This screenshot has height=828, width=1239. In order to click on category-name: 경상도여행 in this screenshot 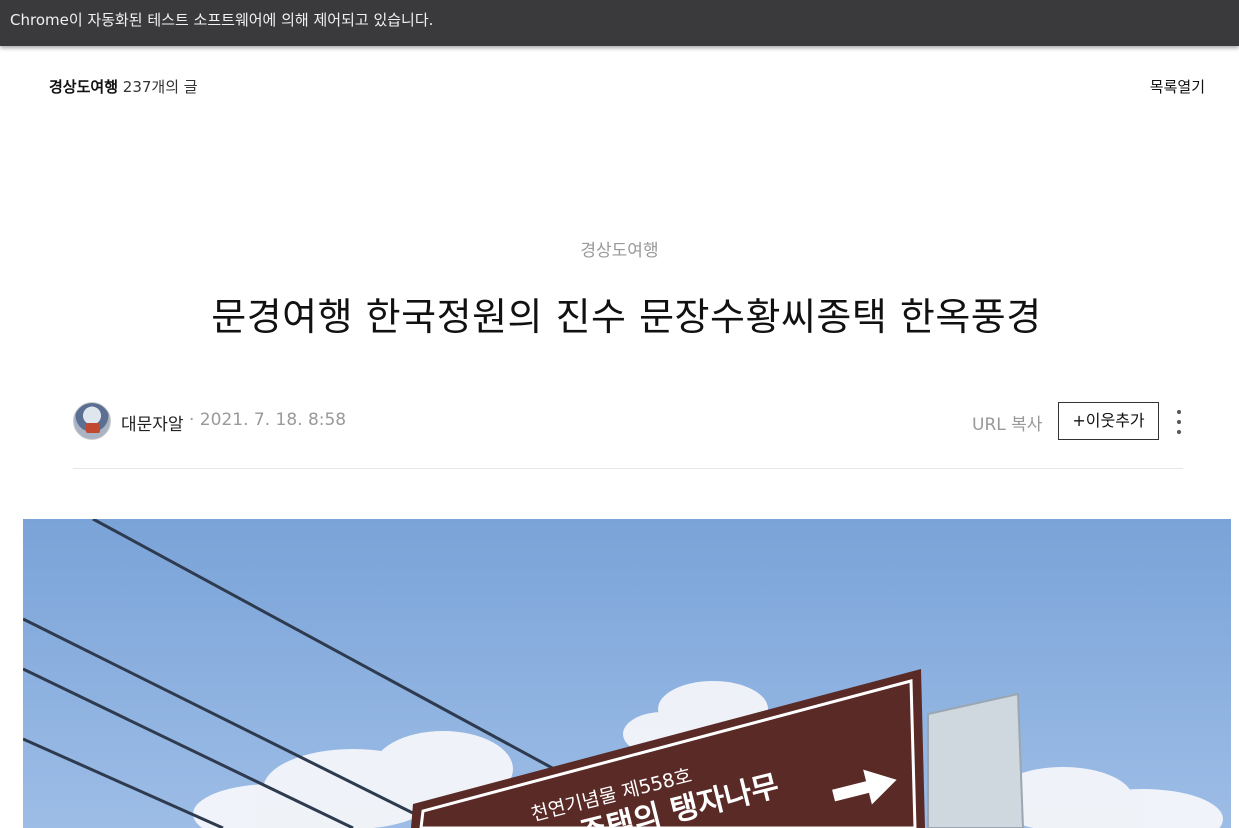, I will do `click(84, 87)`.